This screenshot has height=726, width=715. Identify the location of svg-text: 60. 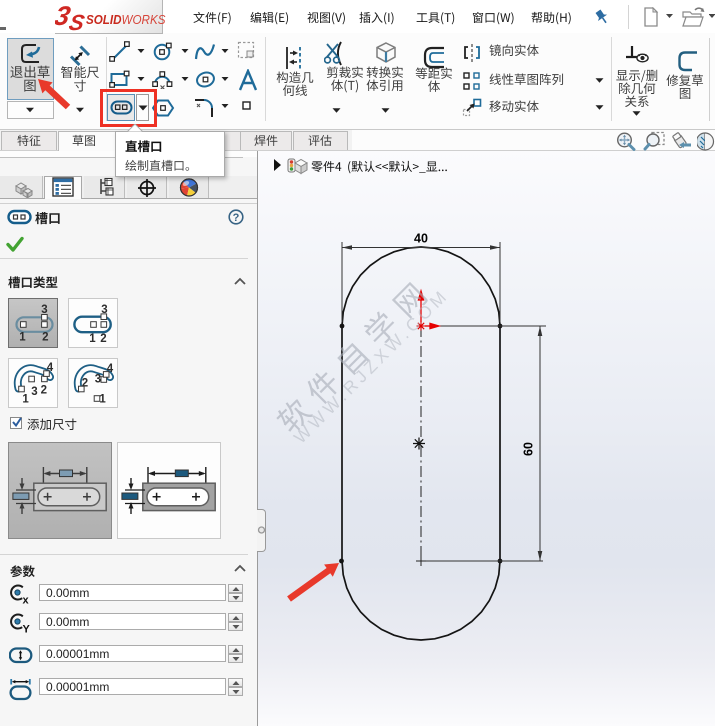
(529, 449).